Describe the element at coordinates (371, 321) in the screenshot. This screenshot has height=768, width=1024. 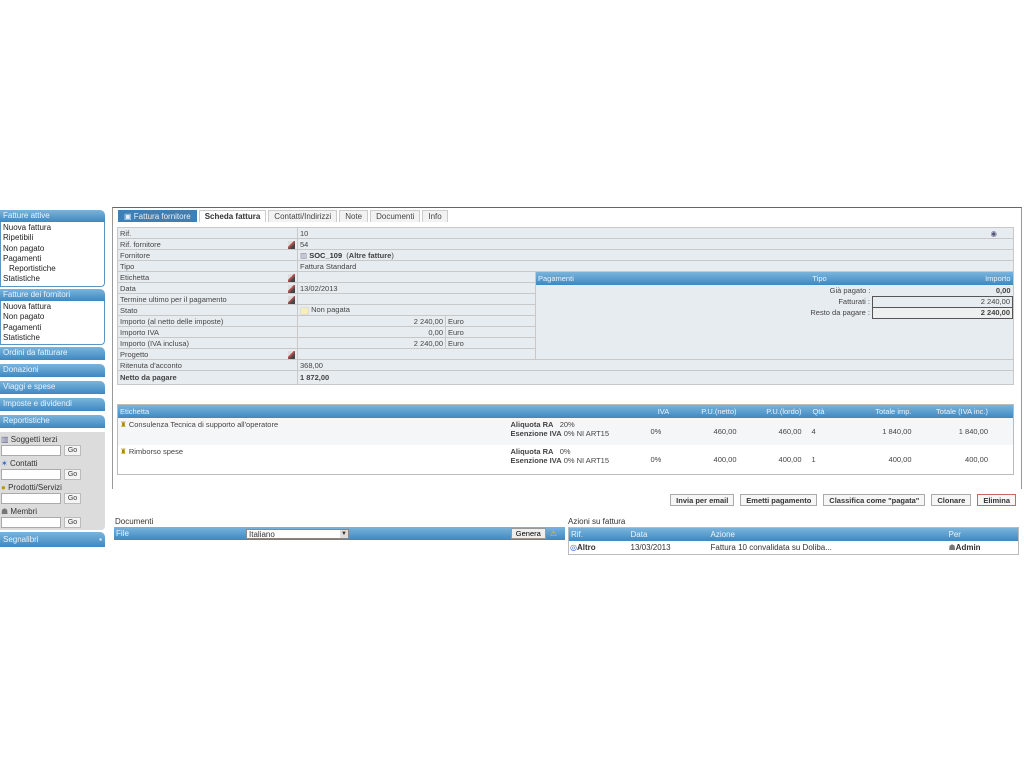
I see `amount-net: 2 240,00` at that location.